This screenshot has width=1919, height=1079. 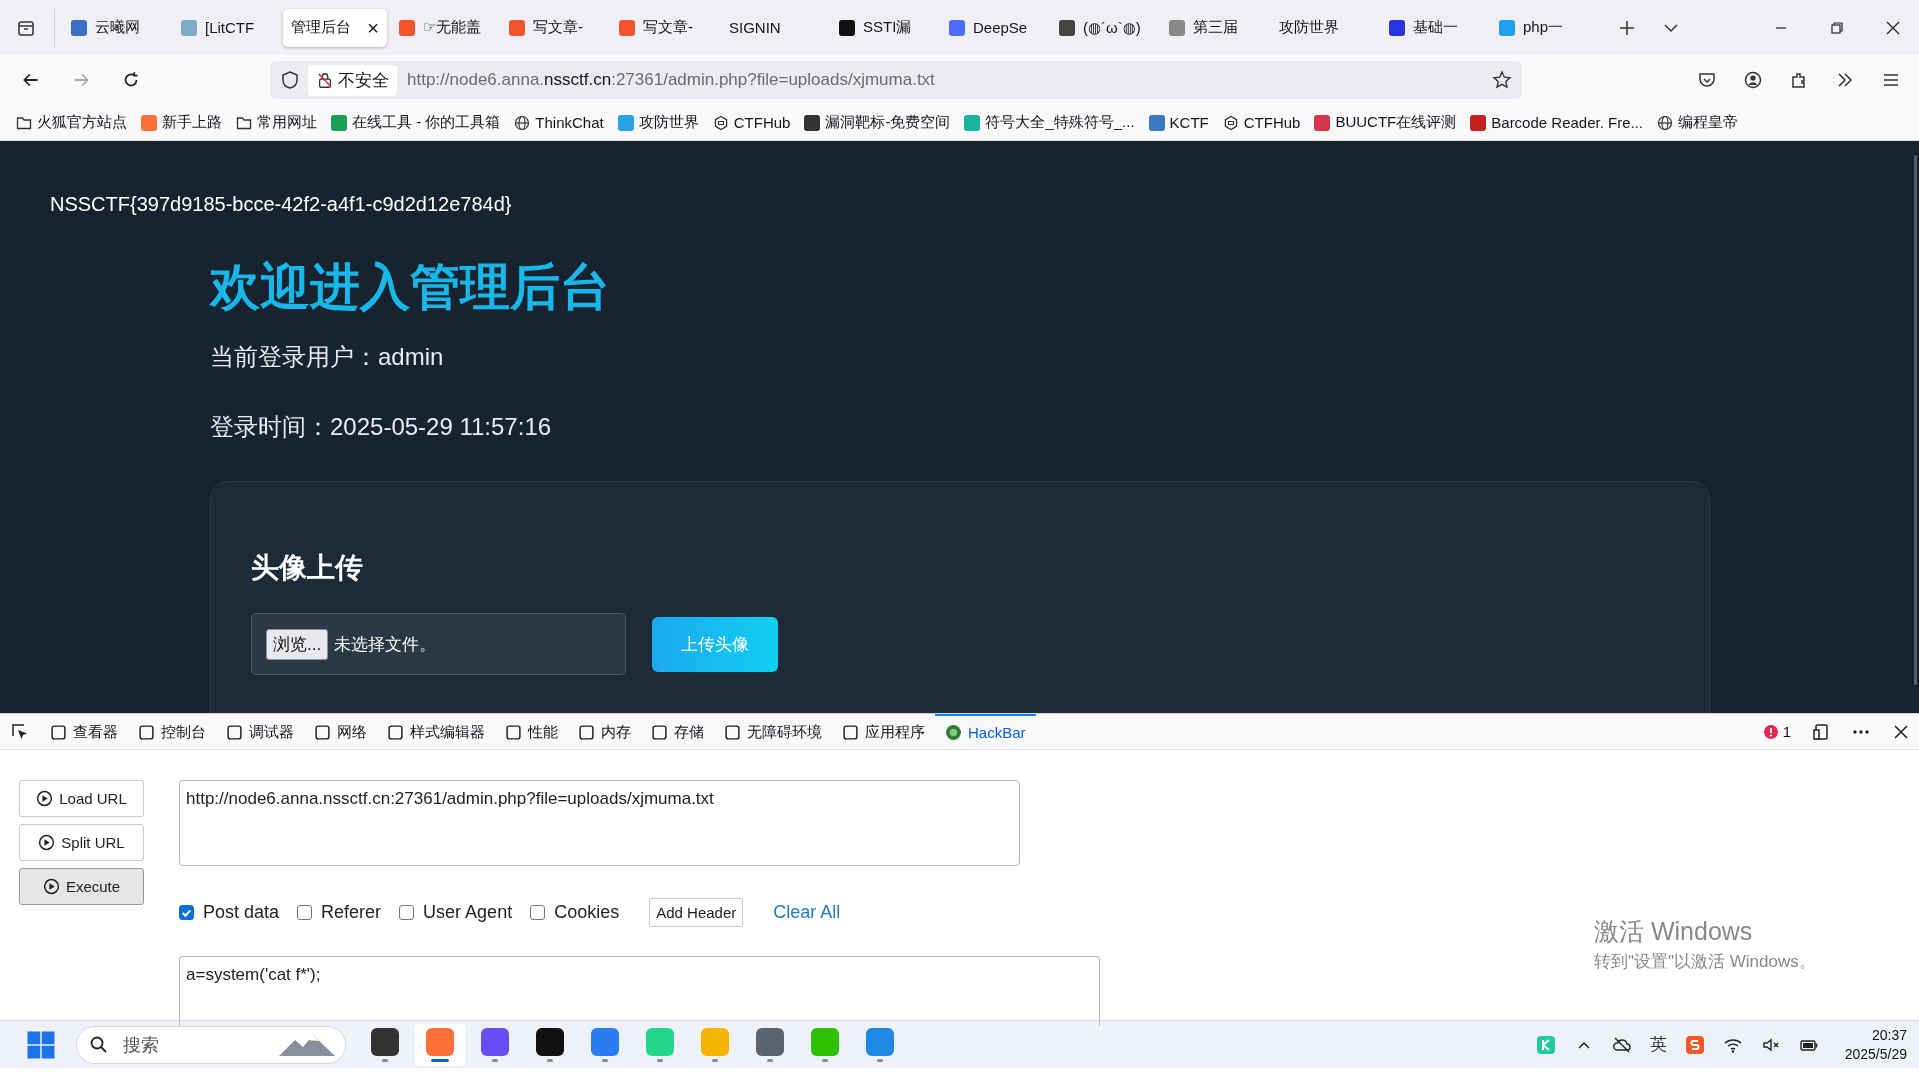 I want to click on devtools-tab: 控制台, so click(x=172, y=731).